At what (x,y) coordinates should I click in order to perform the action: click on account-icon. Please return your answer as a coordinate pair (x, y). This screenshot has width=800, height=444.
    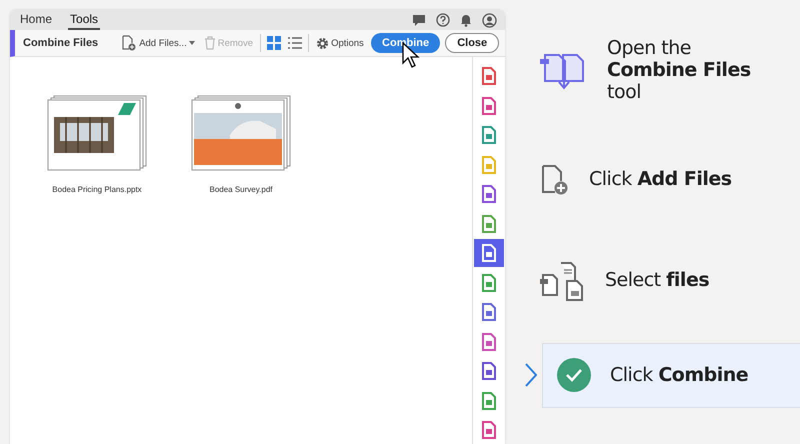
    Looking at the image, I should click on (489, 20).